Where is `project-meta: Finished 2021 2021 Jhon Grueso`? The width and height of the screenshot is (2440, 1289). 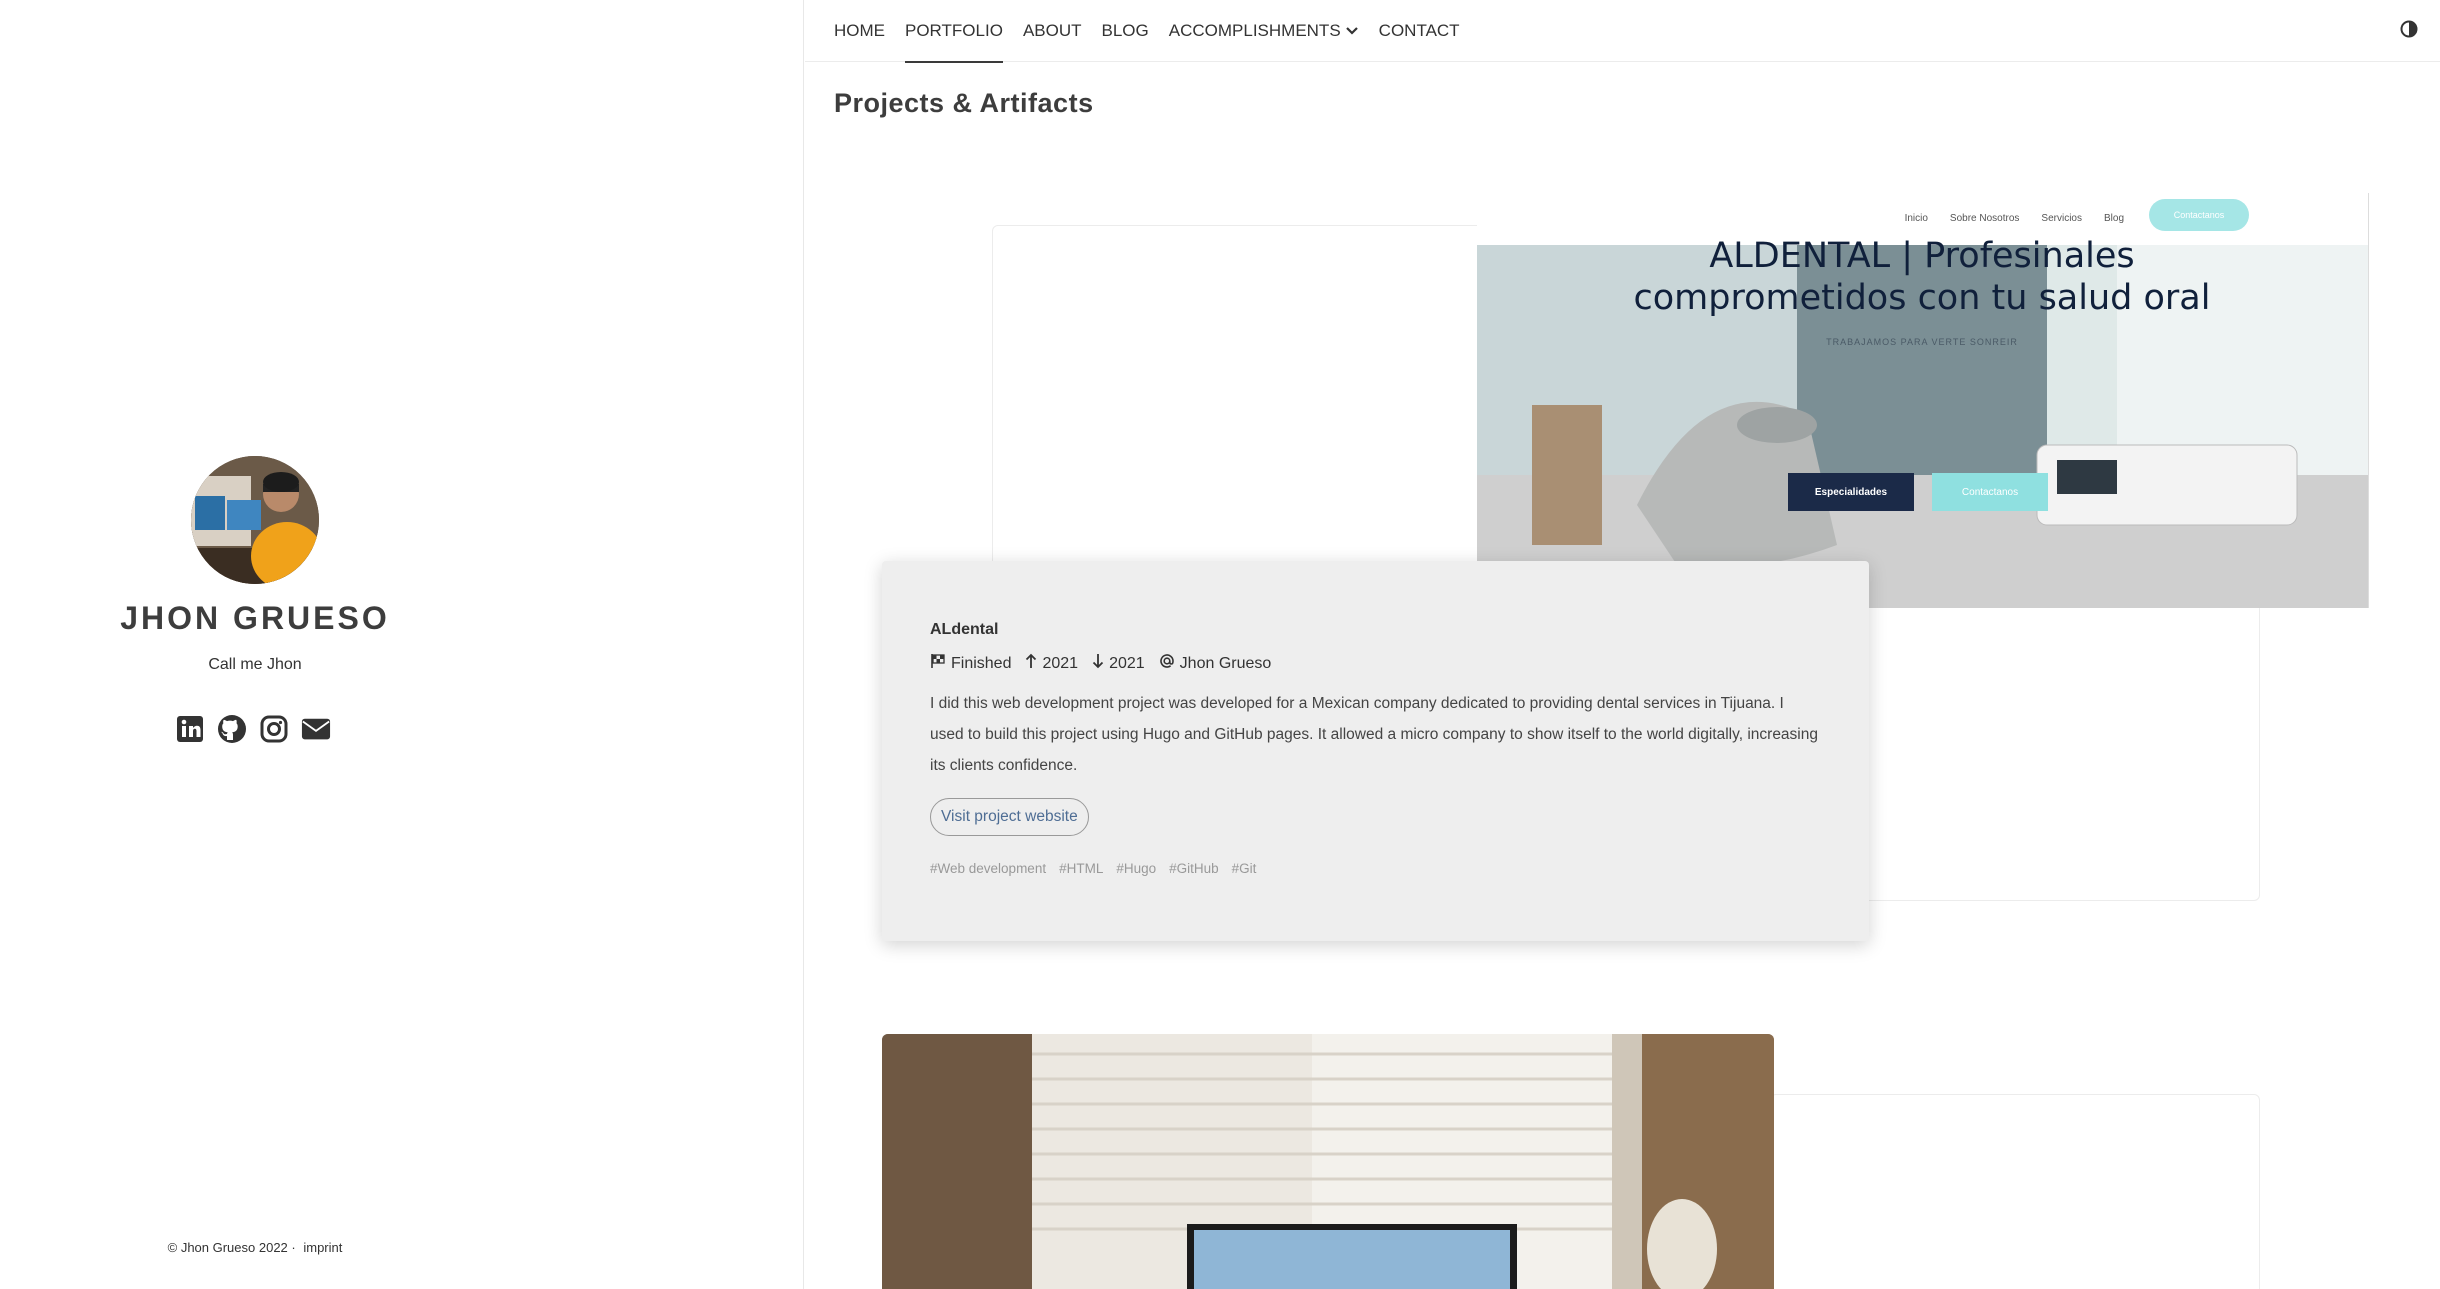
project-meta: Finished 2021 2021 Jhon Grueso is located at coordinates (1100, 663).